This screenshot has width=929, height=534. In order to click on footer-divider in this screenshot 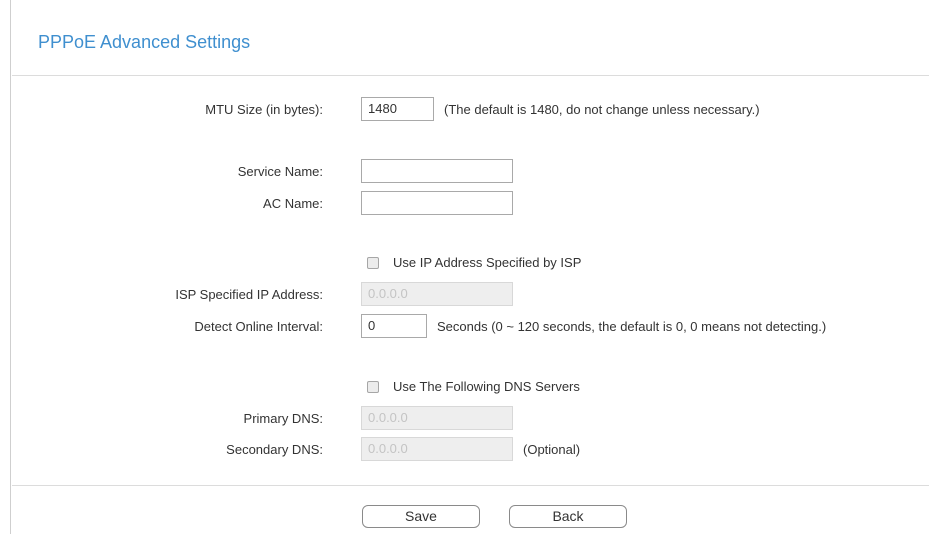, I will do `click(470, 485)`.